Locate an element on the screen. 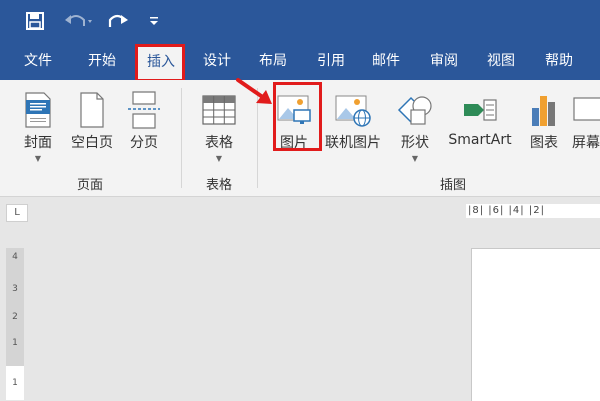  annotation-arrow-icon is located at coordinates (254, 91).